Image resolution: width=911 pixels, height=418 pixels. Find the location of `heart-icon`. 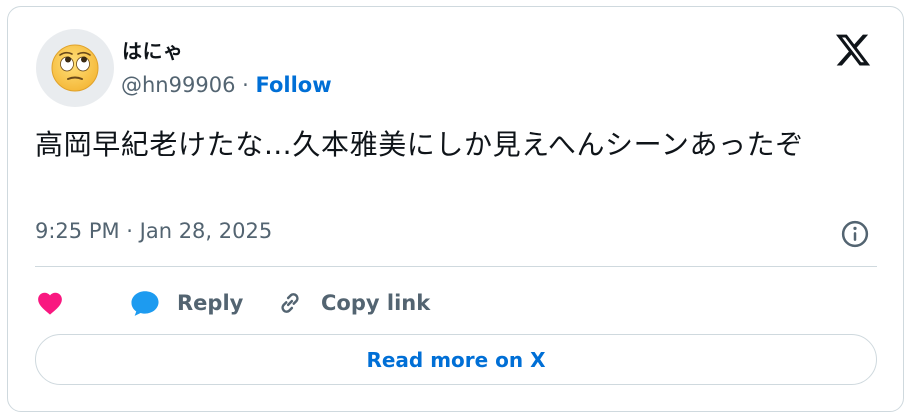

heart-icon is located at coordinates (50, 303).